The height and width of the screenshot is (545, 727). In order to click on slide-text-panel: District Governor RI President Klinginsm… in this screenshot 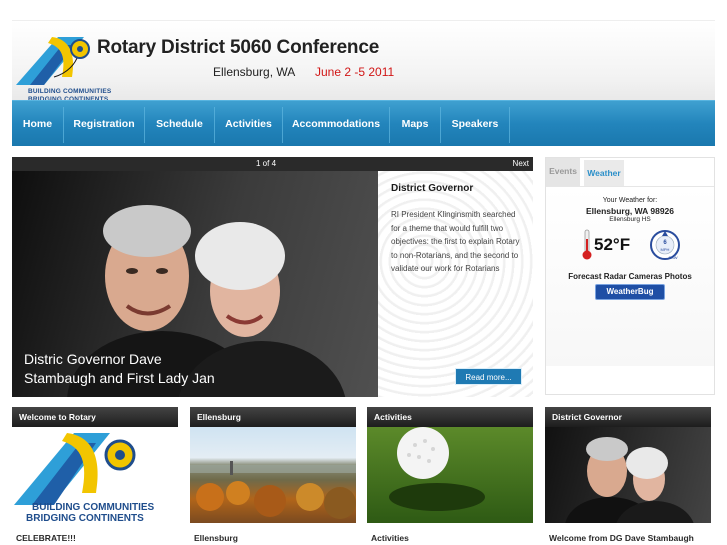, I will do `click(455, 284)`.